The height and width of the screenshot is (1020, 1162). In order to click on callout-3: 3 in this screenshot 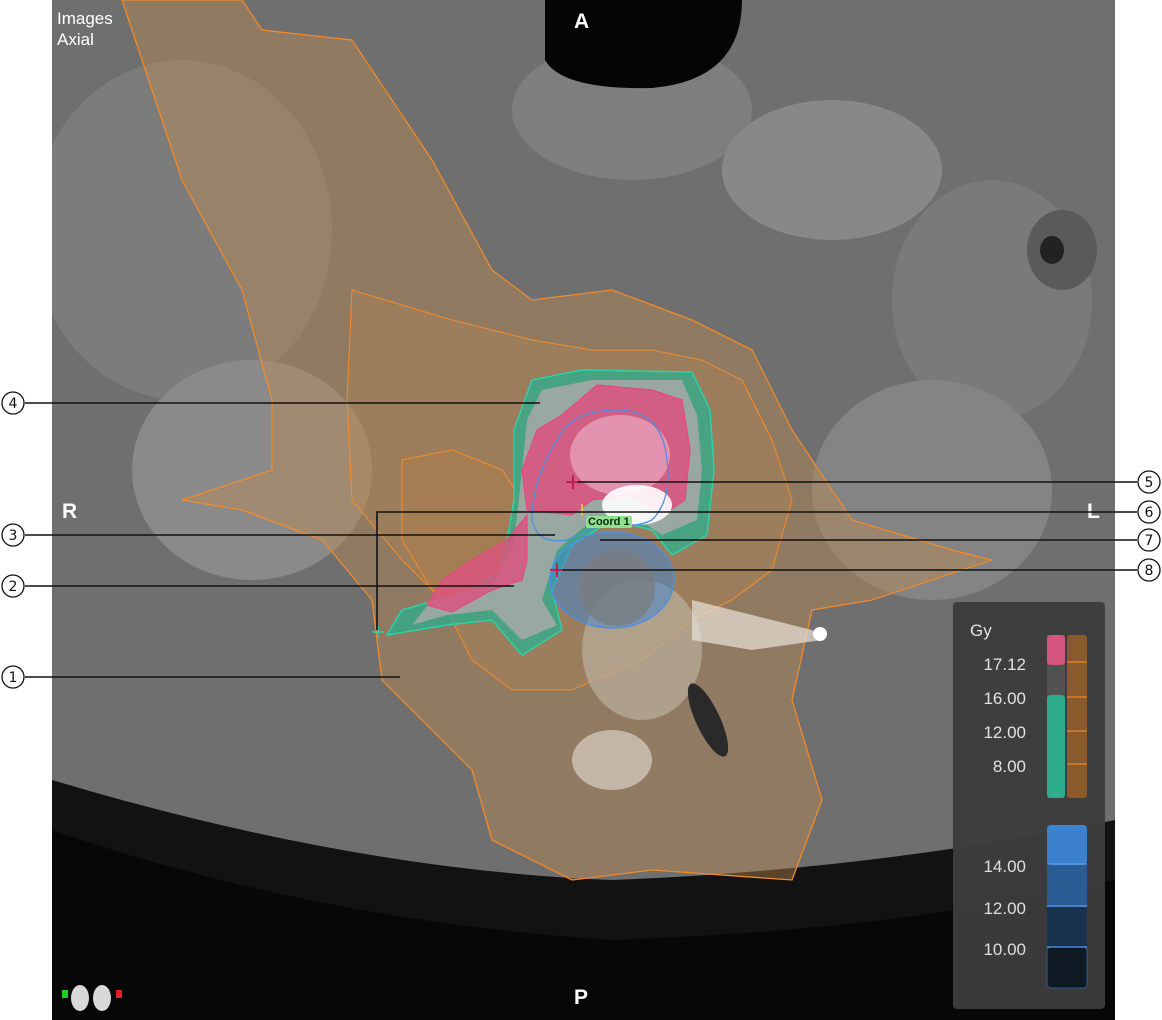, I will do `click(13, 536)`.